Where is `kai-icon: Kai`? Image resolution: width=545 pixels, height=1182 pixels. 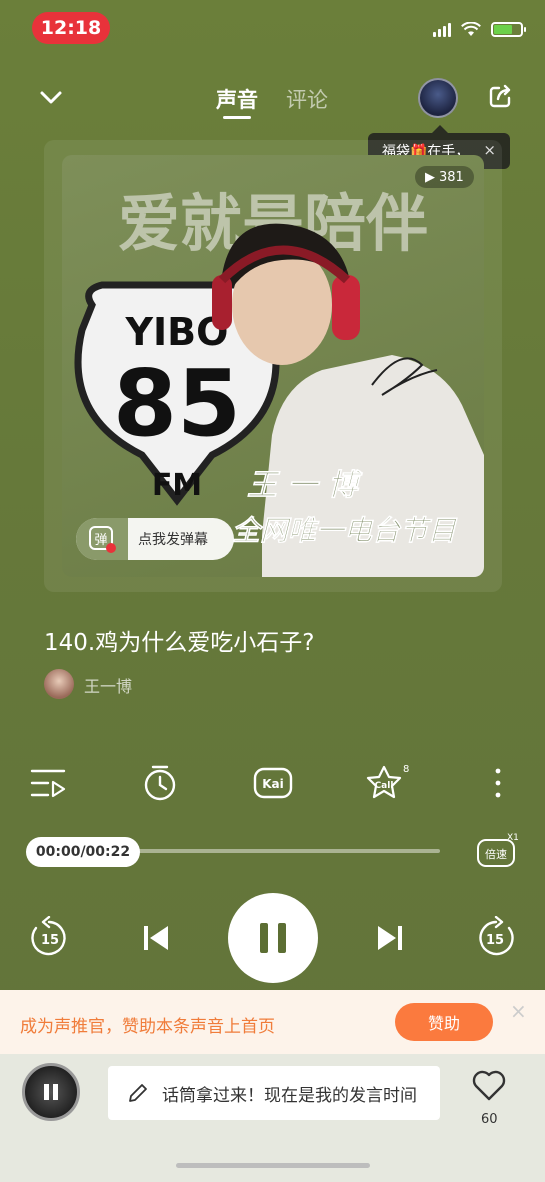 kai-icon: Kai is located at coordinates (273, 783).